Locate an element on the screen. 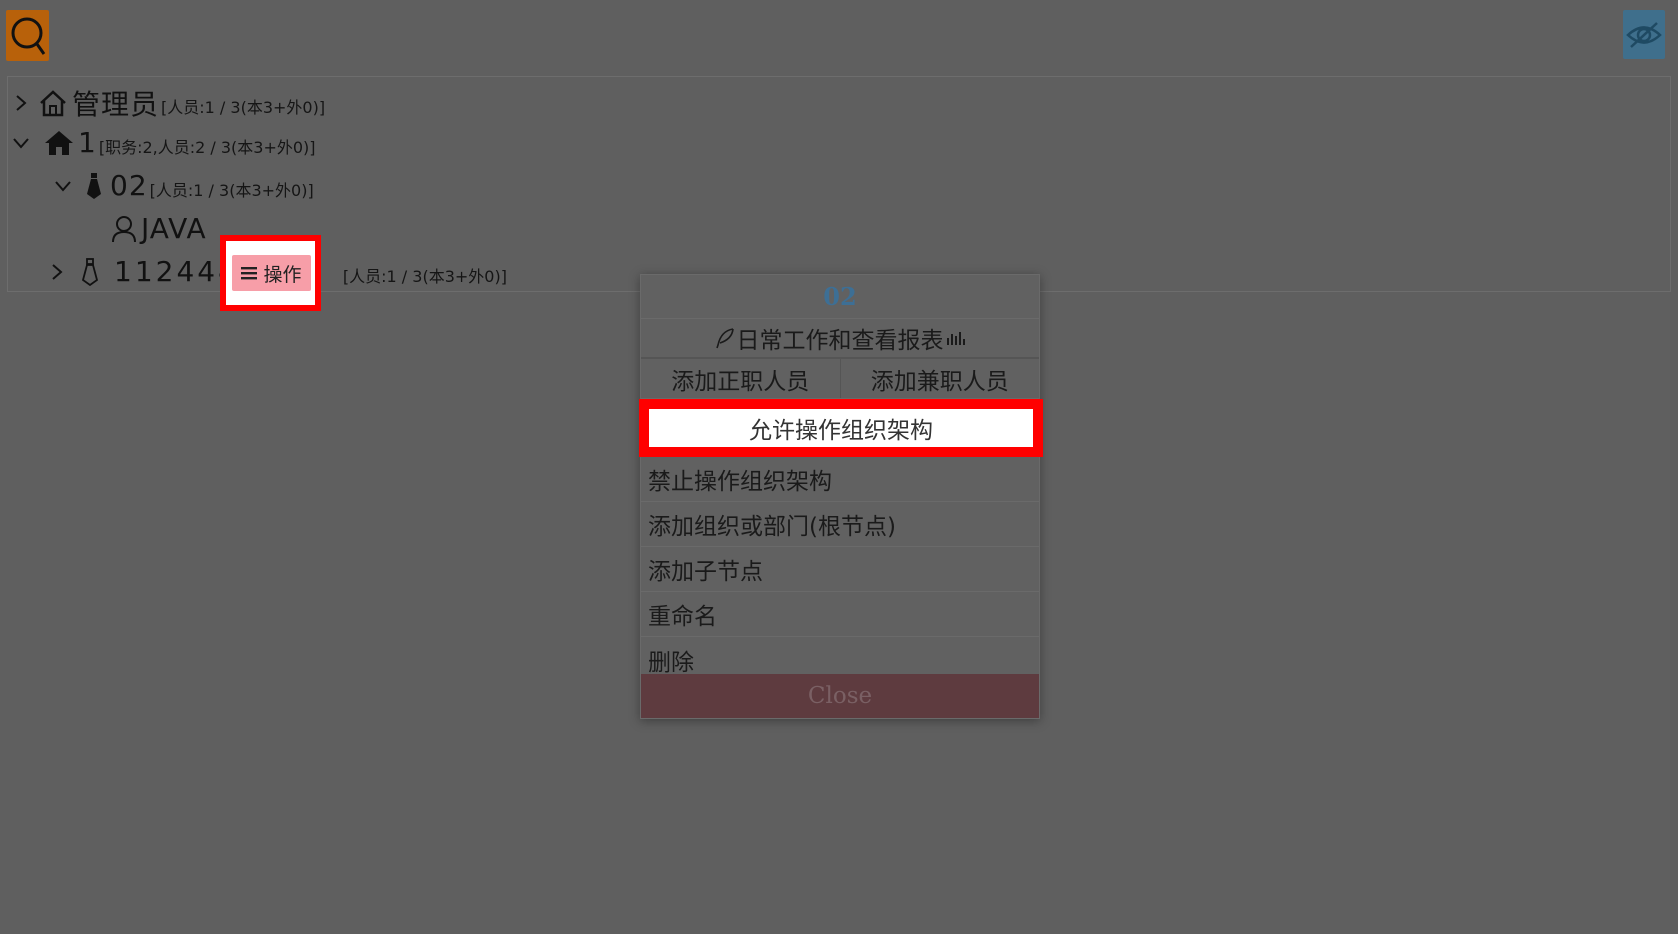 Image resolution: width=1678 pixels, height=934 pixels. menu-allow-wrap: 允许操作组织架构 is located at coordinates (841, 428).